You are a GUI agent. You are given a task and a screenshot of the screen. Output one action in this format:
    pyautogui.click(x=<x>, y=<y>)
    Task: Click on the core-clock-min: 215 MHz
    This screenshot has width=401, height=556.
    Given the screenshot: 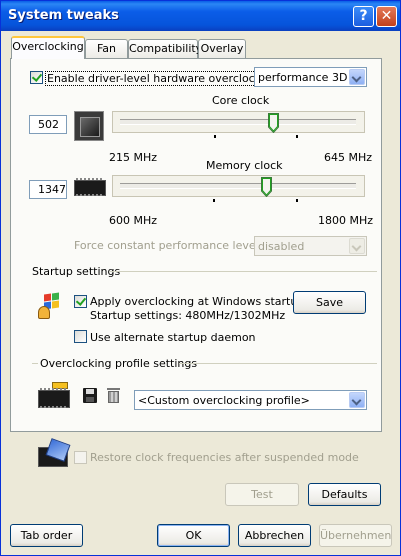 What is the action you would take?
    pyautogui.click(x=133, y=157)
    